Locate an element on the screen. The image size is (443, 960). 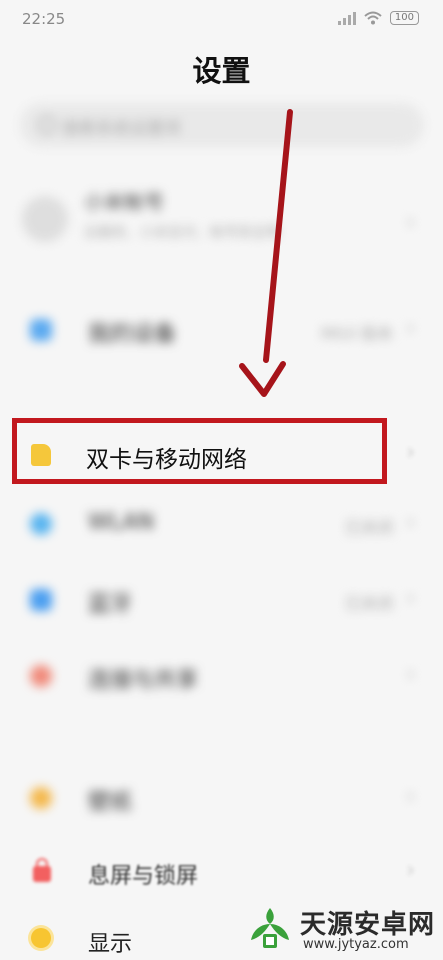
sun-icon is located at coordinates (41, 938).